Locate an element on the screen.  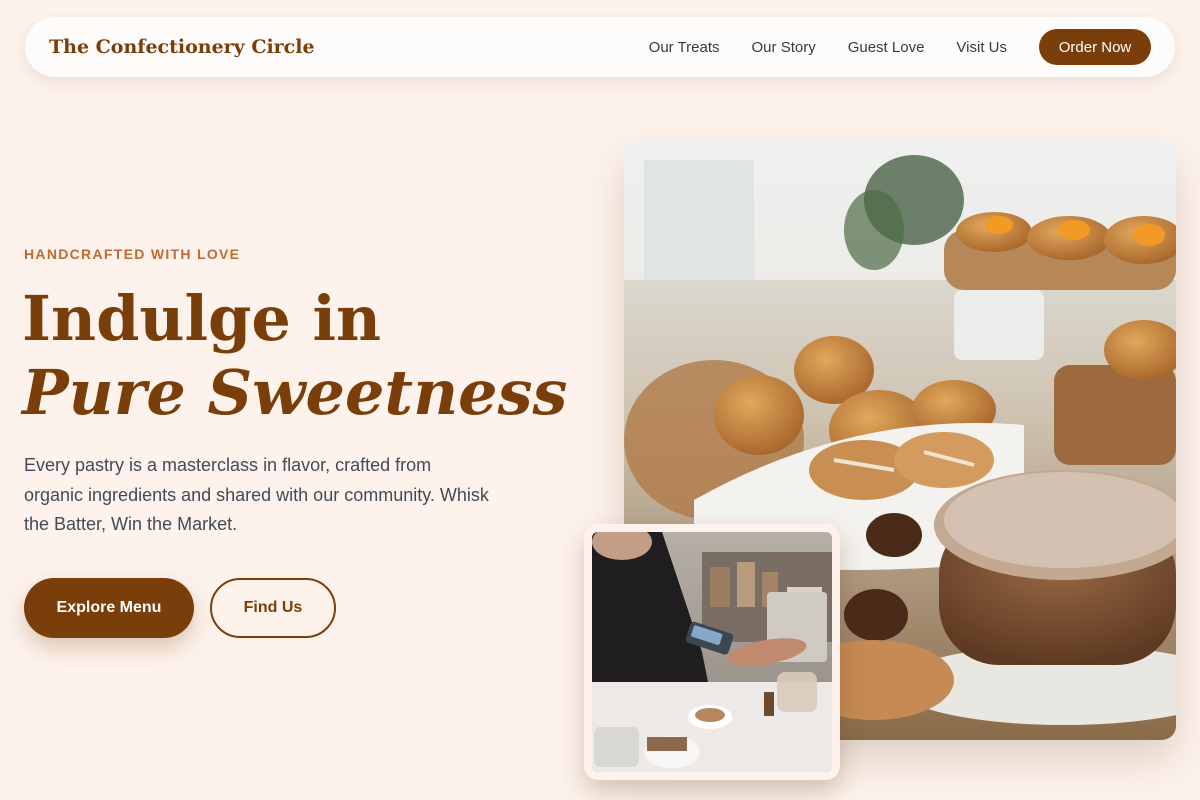
nav-link-our-treats: Our Treats is located at coordinates (684, 47).